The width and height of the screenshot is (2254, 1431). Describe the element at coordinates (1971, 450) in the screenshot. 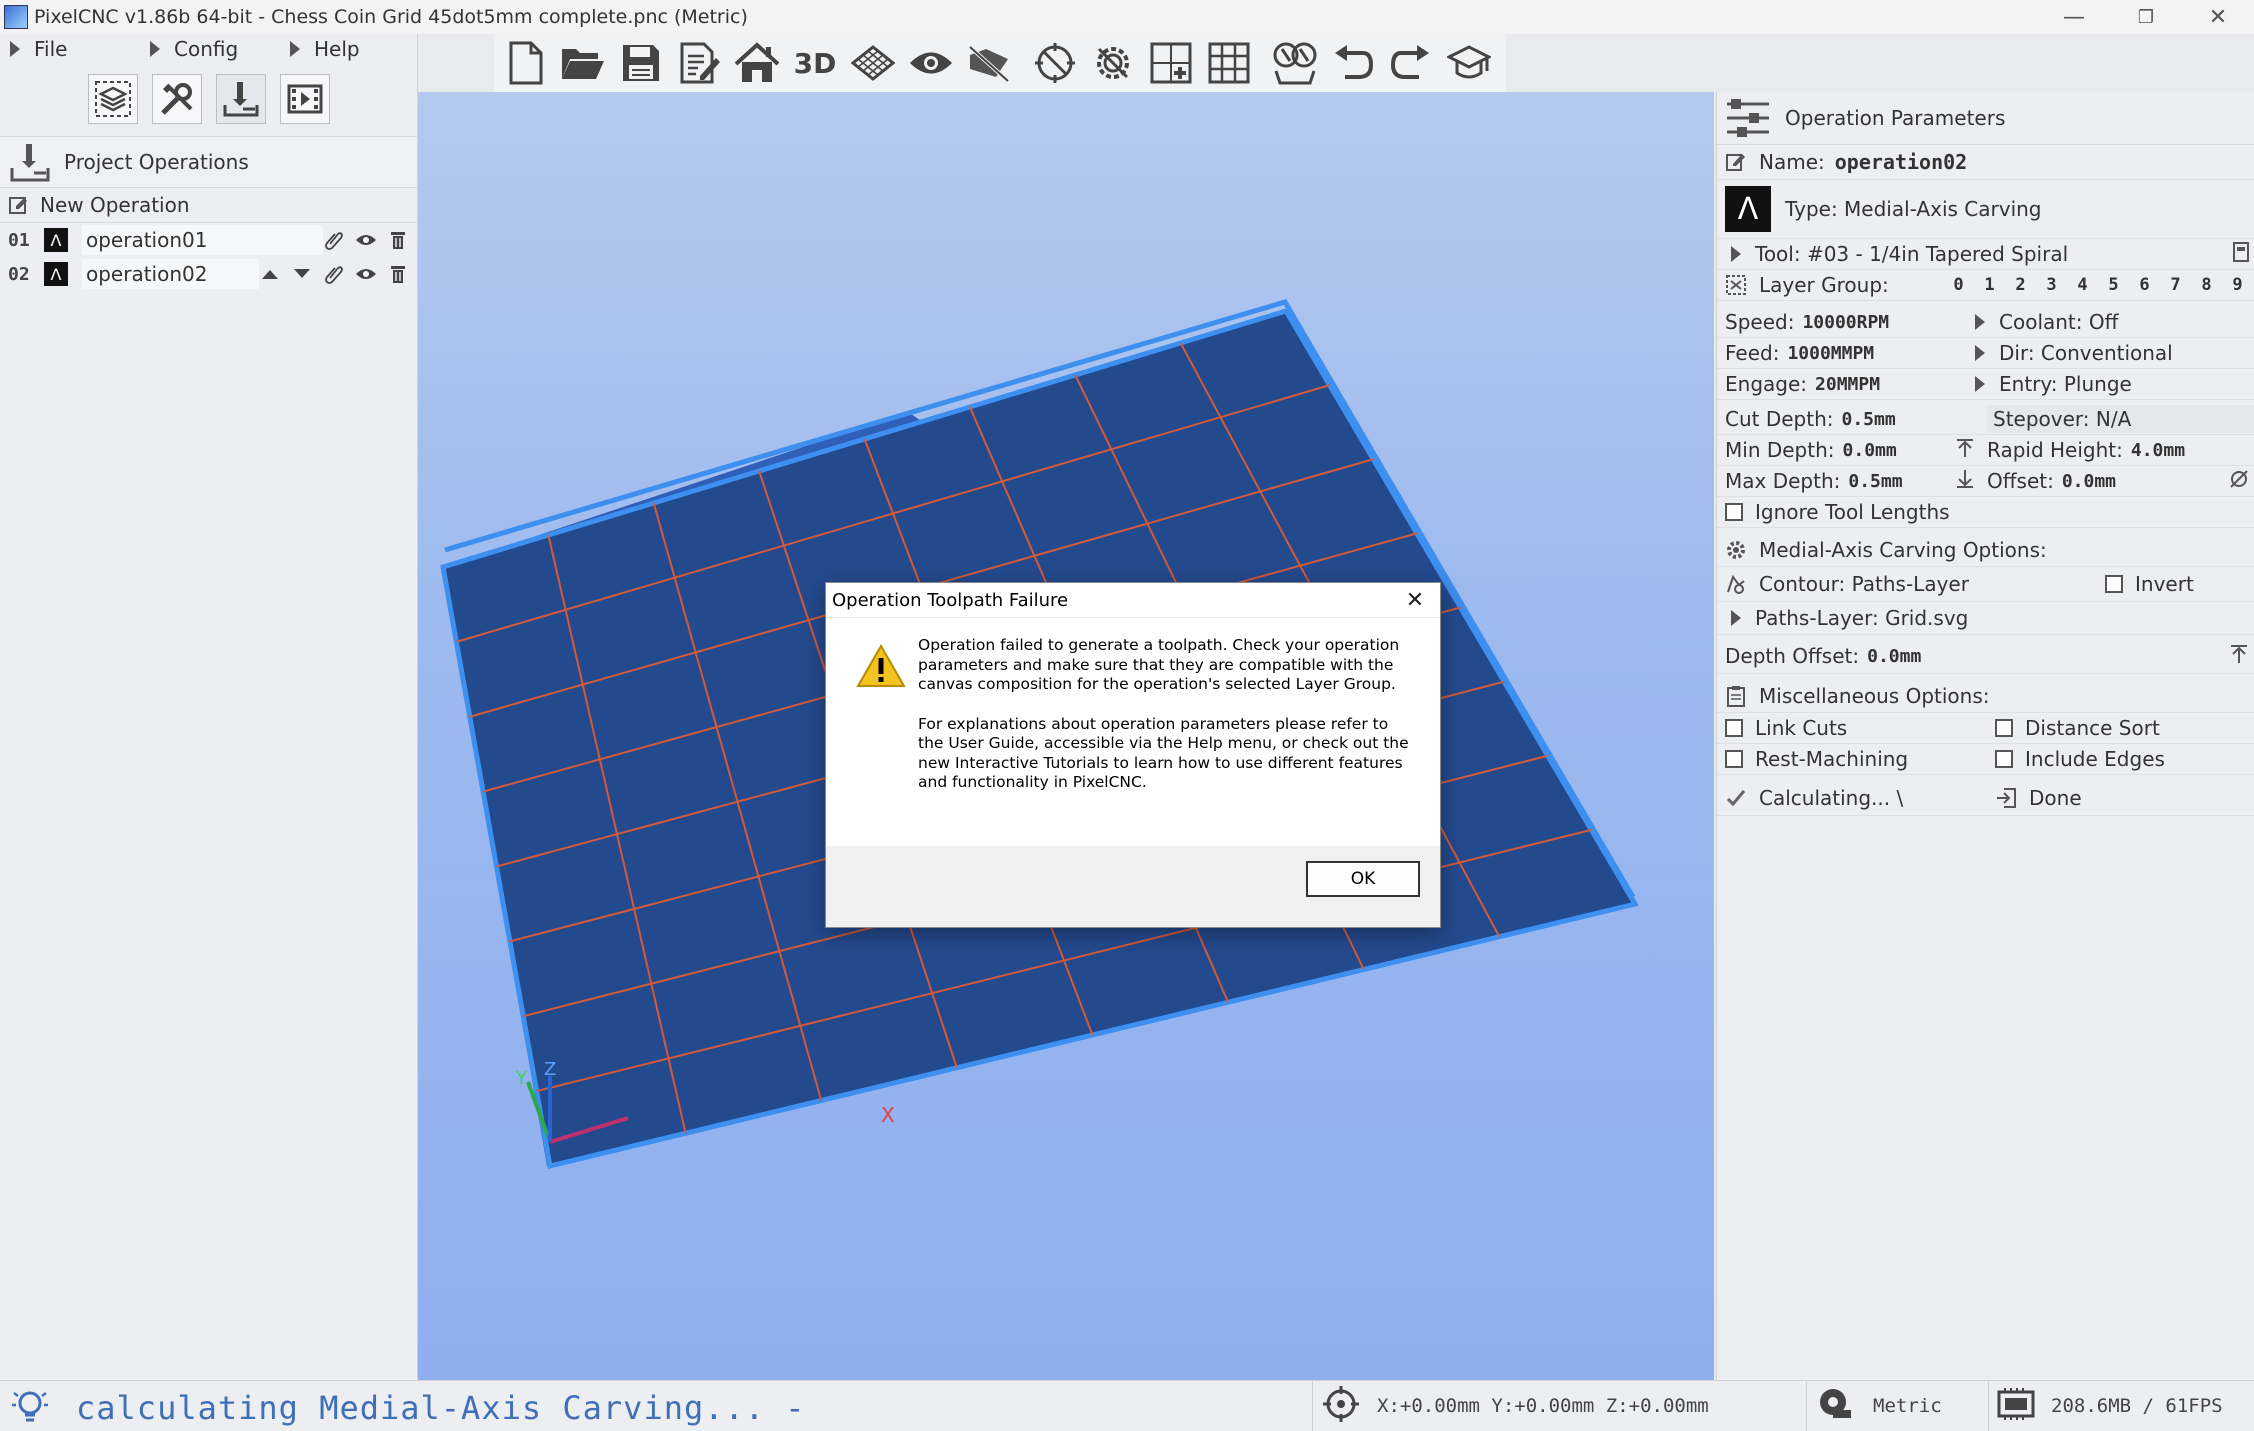

I see `arrow-up-icon` at that location.